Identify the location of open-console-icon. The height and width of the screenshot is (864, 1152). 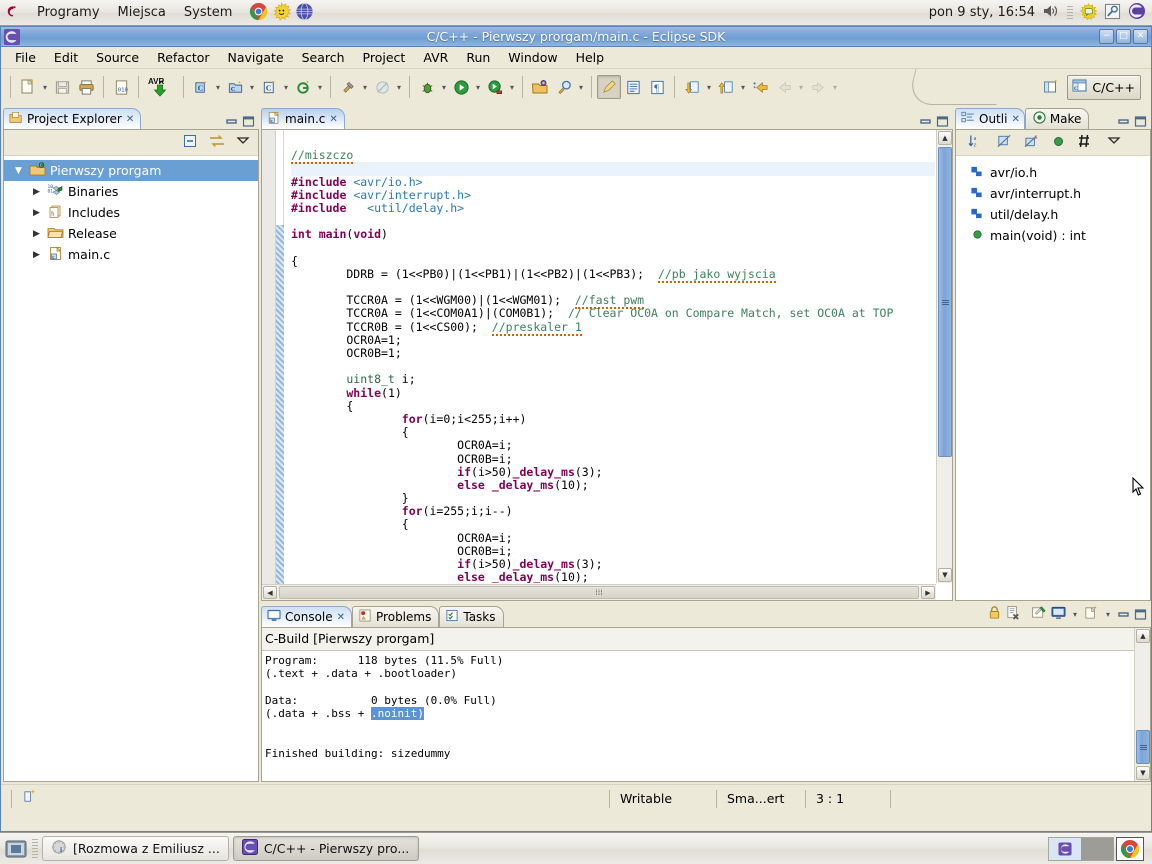
(1091, 614).